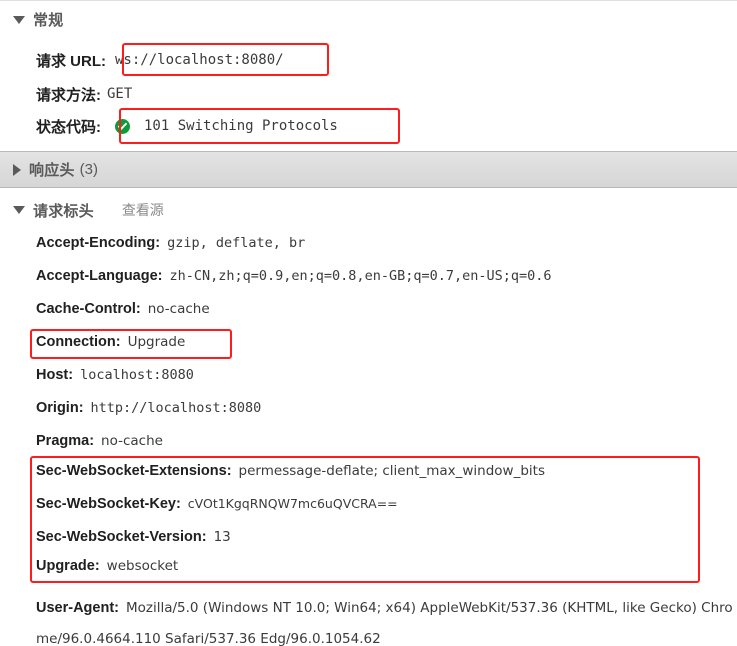 This screenshot has height=646, width=737. Describe the element at coordinates (120, 94) in the screenshot. I see `request-method-value: GET` at that location.